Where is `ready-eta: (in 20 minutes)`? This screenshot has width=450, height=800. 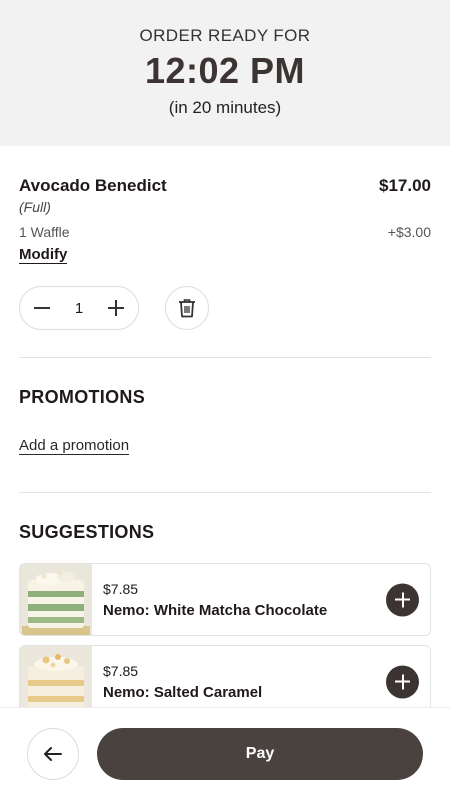 ready-eta: (in 20 minutes) is located at coordinates (225, 107).